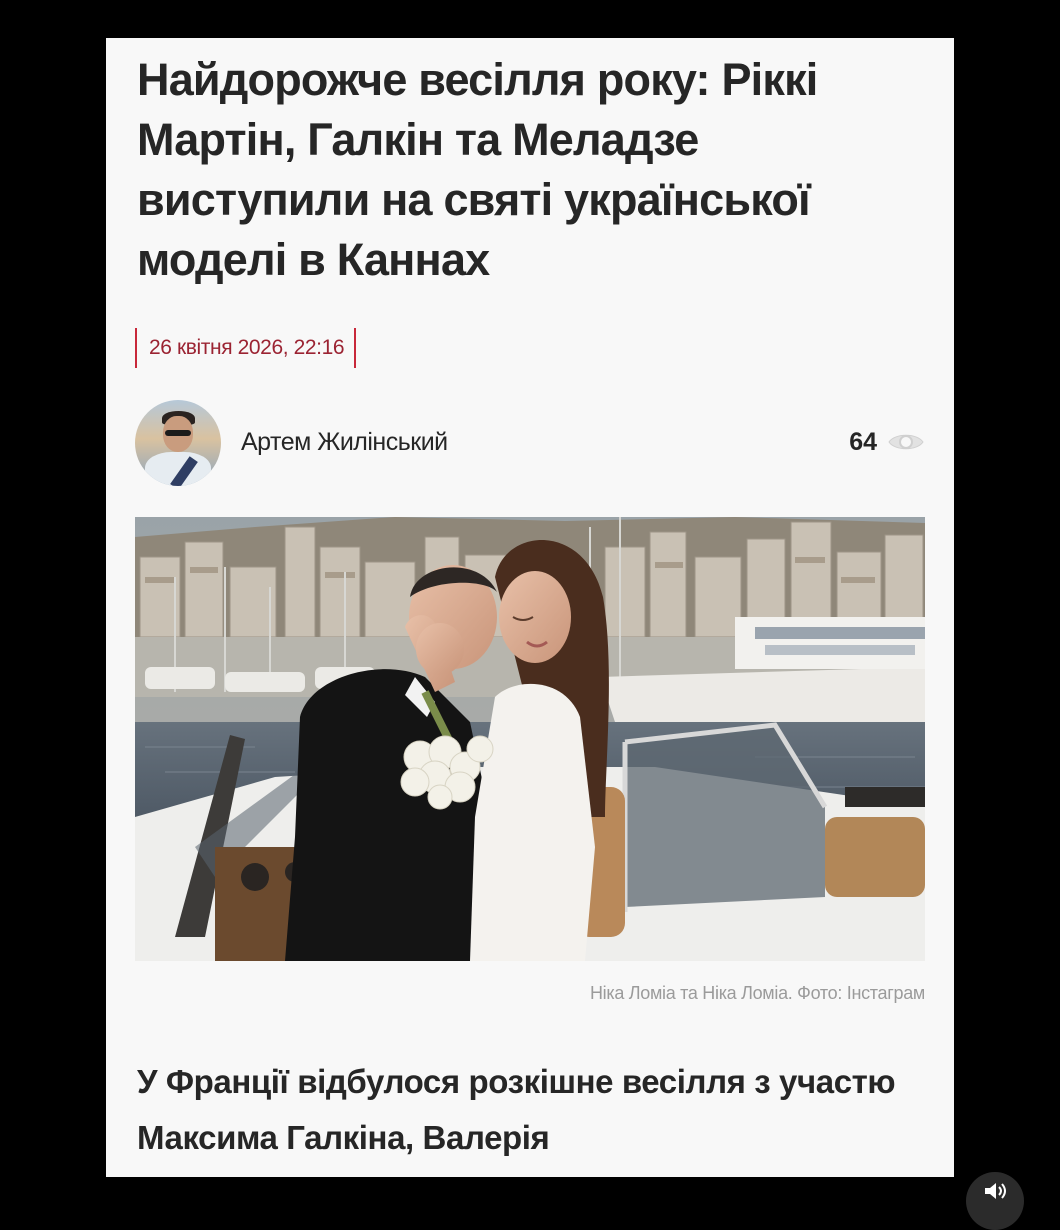  I want to click on sound-toggle-button, so click(995, 1201).